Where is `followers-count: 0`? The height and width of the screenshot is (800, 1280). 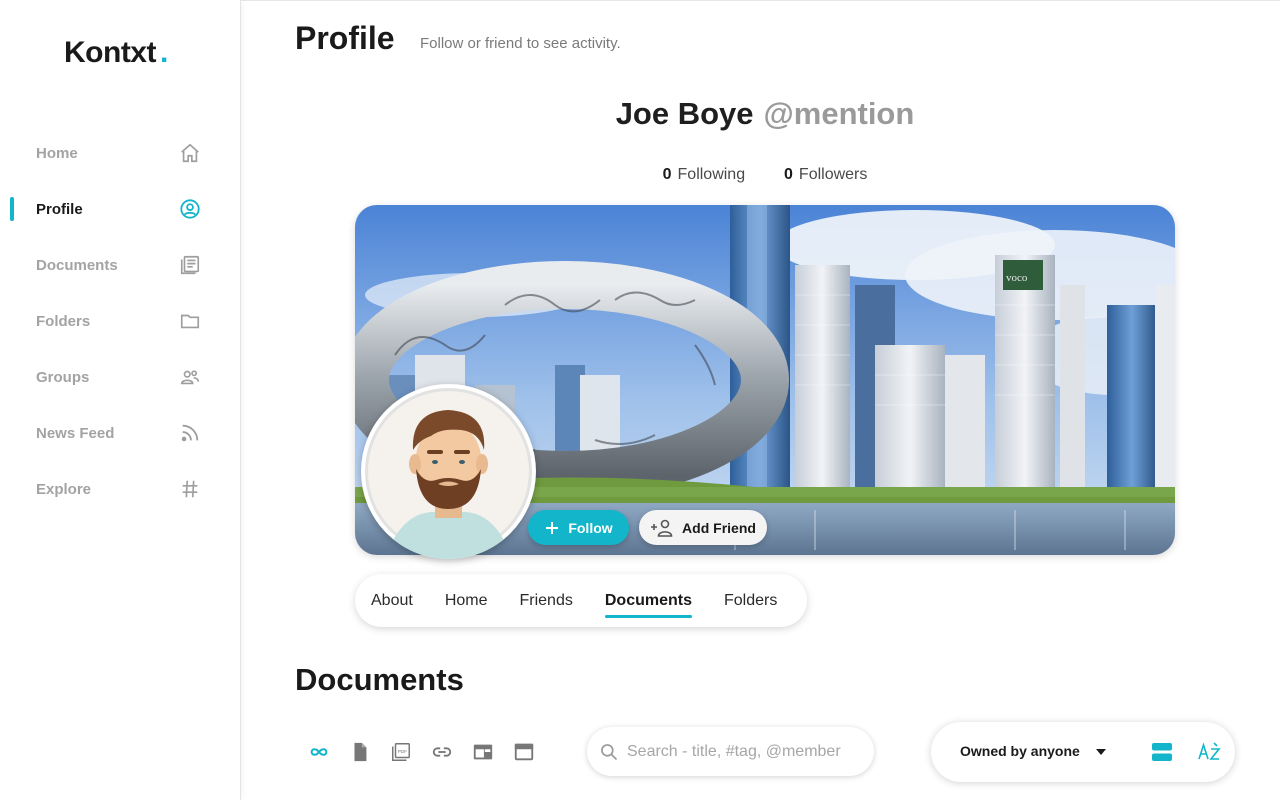 followers-count: 0 is located at coordinates (788, 174).